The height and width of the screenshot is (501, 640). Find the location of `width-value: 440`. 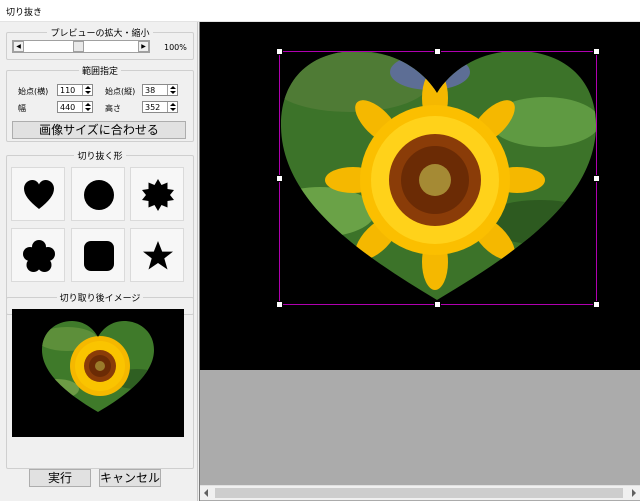

width-value: 440 is located at coordinates (67, 107).